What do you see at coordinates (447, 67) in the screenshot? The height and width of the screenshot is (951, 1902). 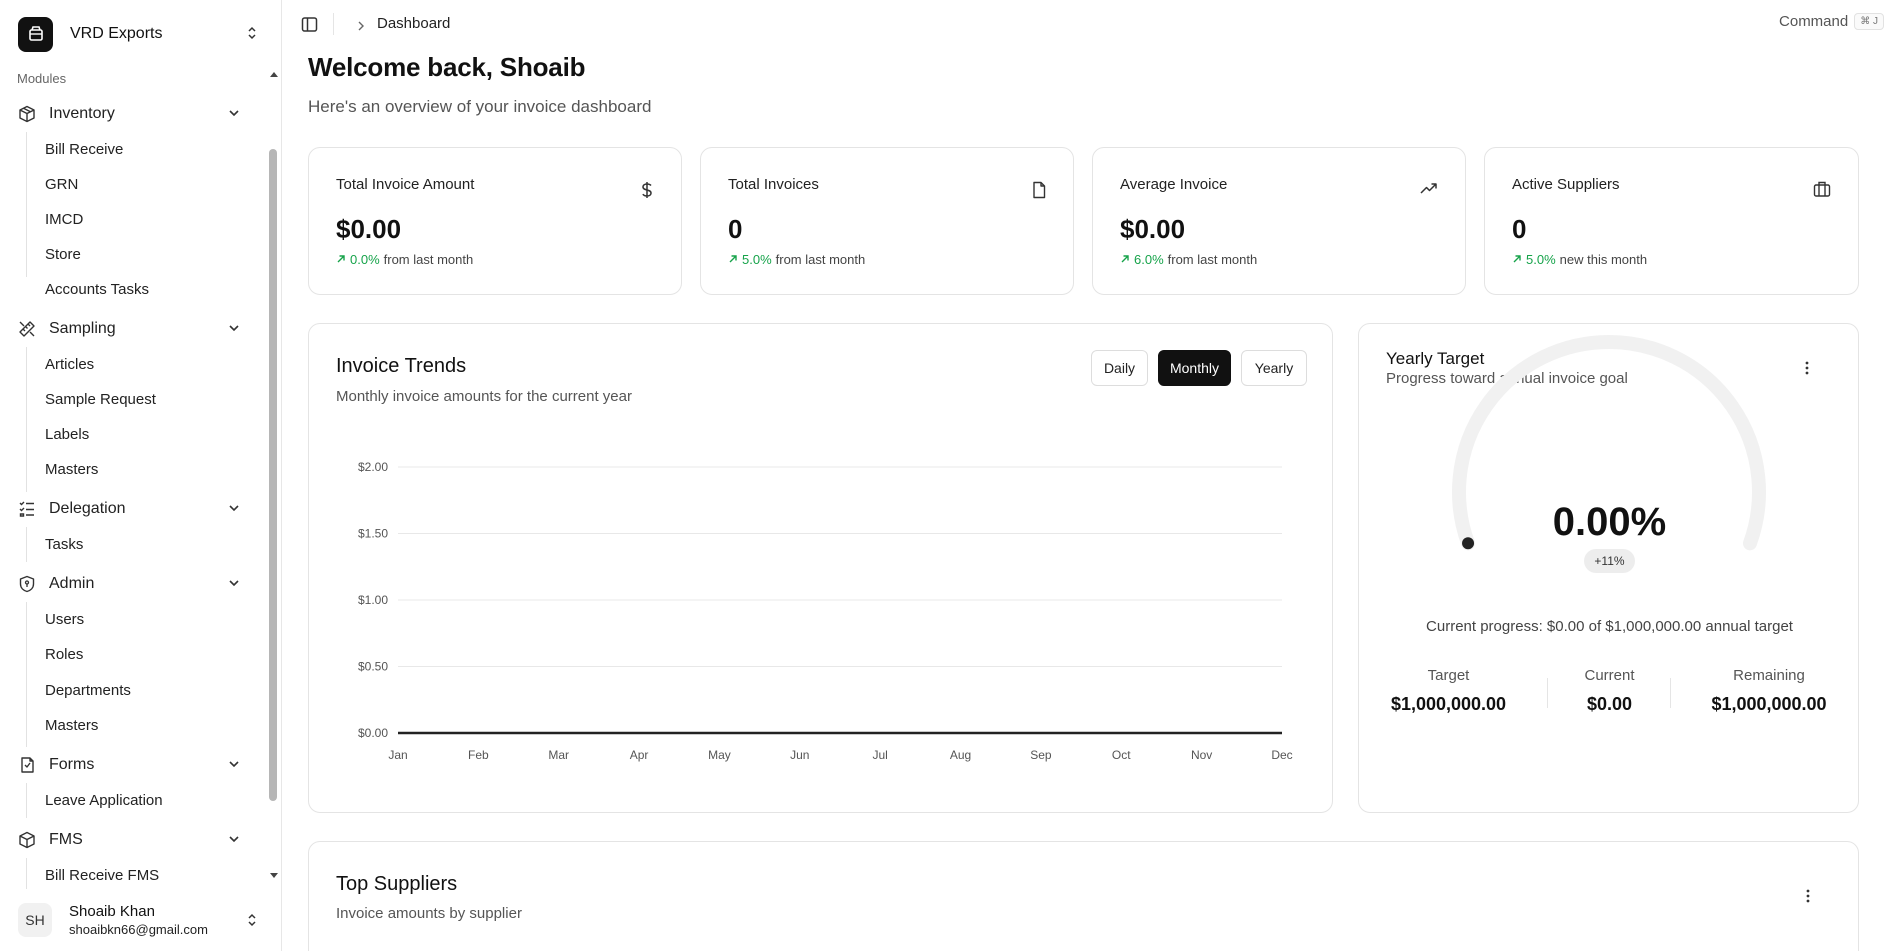 I see `page-title: Welcome back, Shoaib` at bounding box center [447, 67].